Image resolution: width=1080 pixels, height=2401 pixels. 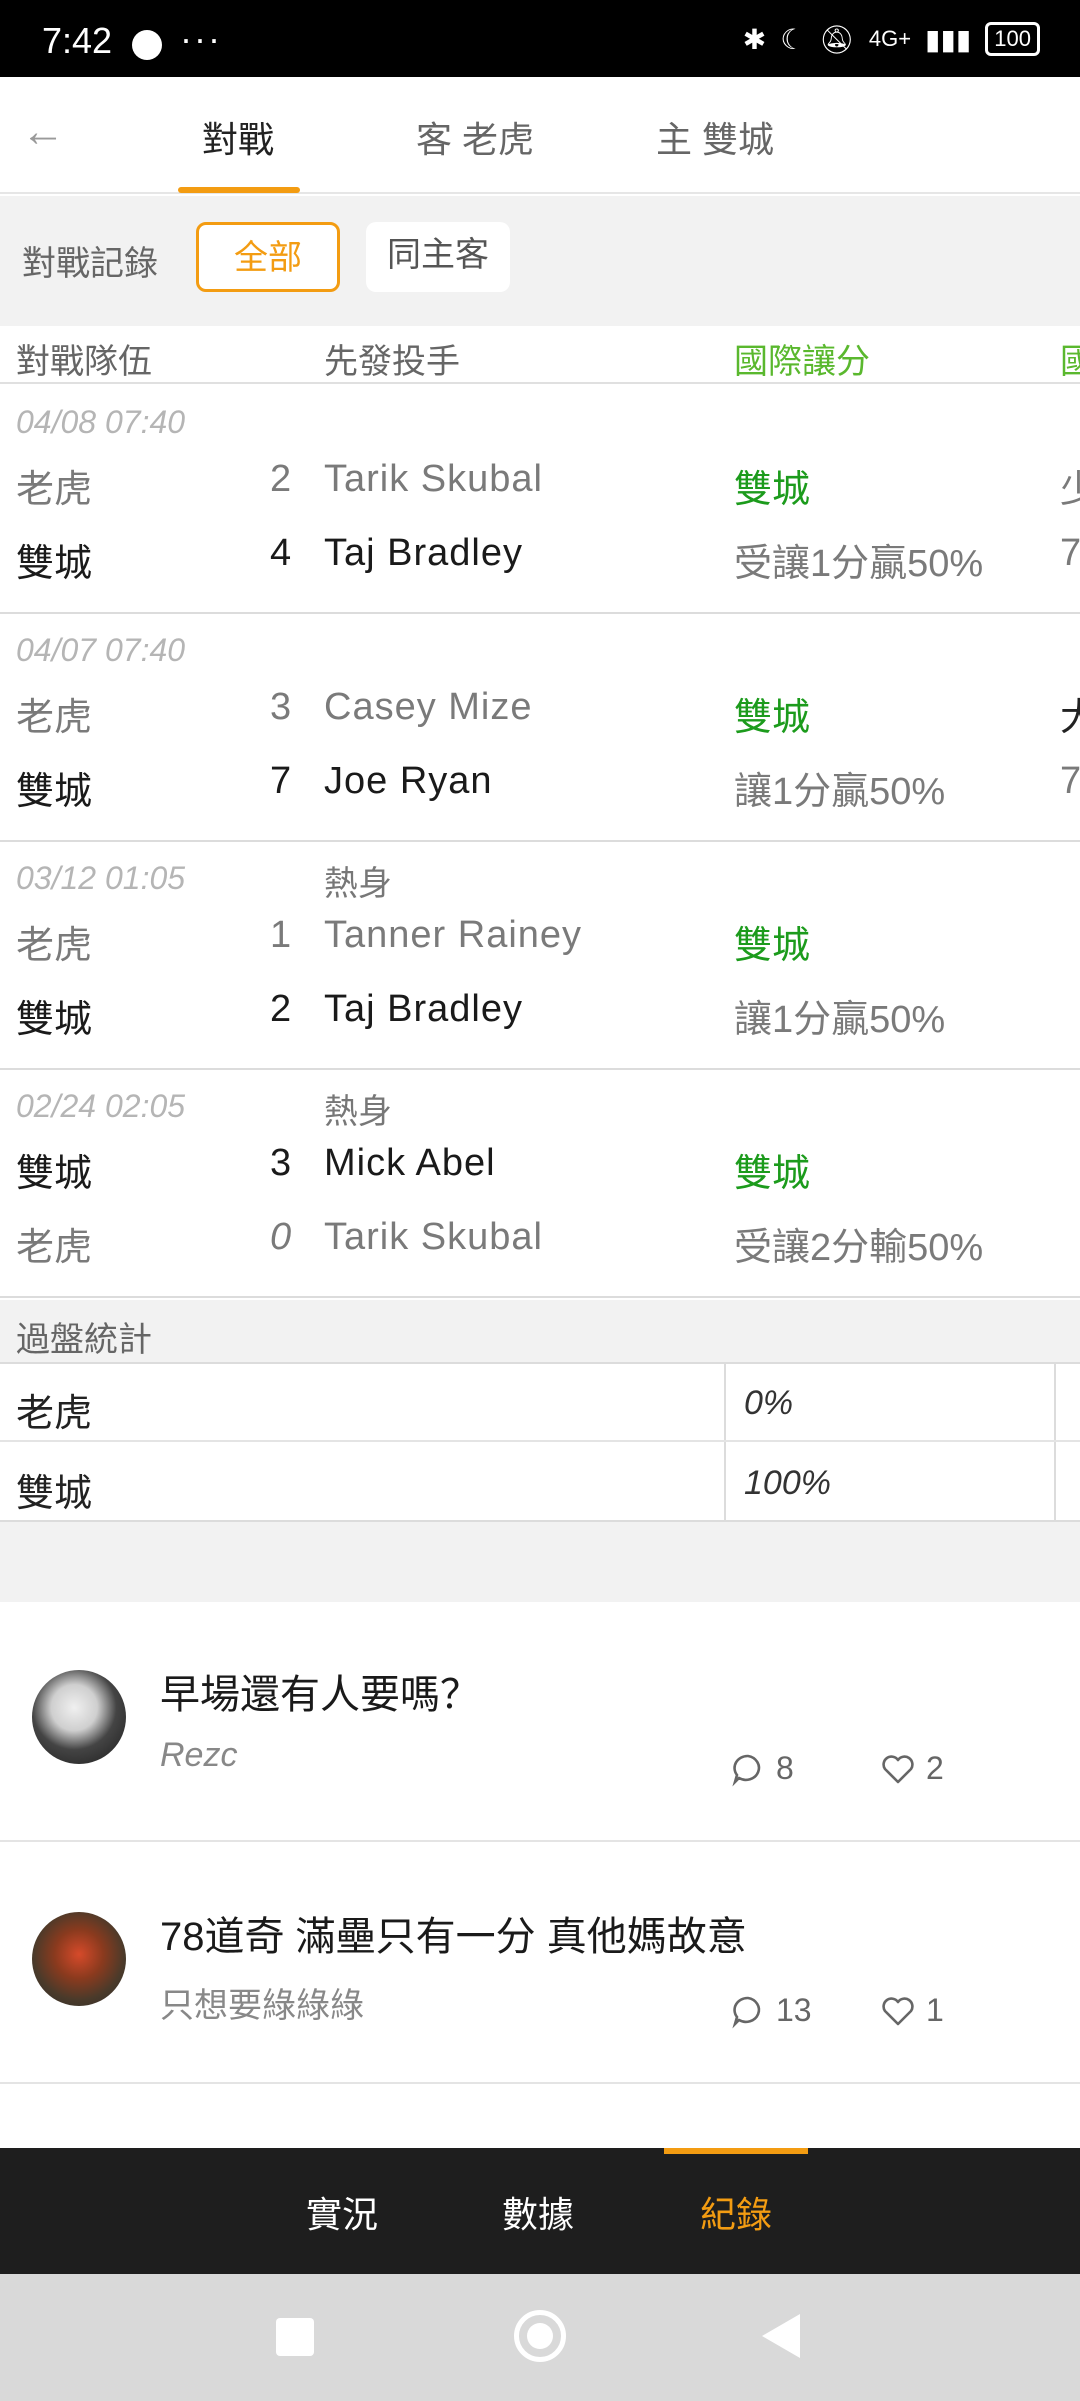 What do you see at coordinates (147, 45) in the screenshot?
I see `messenger-icon` at bounding box center [147, 45].